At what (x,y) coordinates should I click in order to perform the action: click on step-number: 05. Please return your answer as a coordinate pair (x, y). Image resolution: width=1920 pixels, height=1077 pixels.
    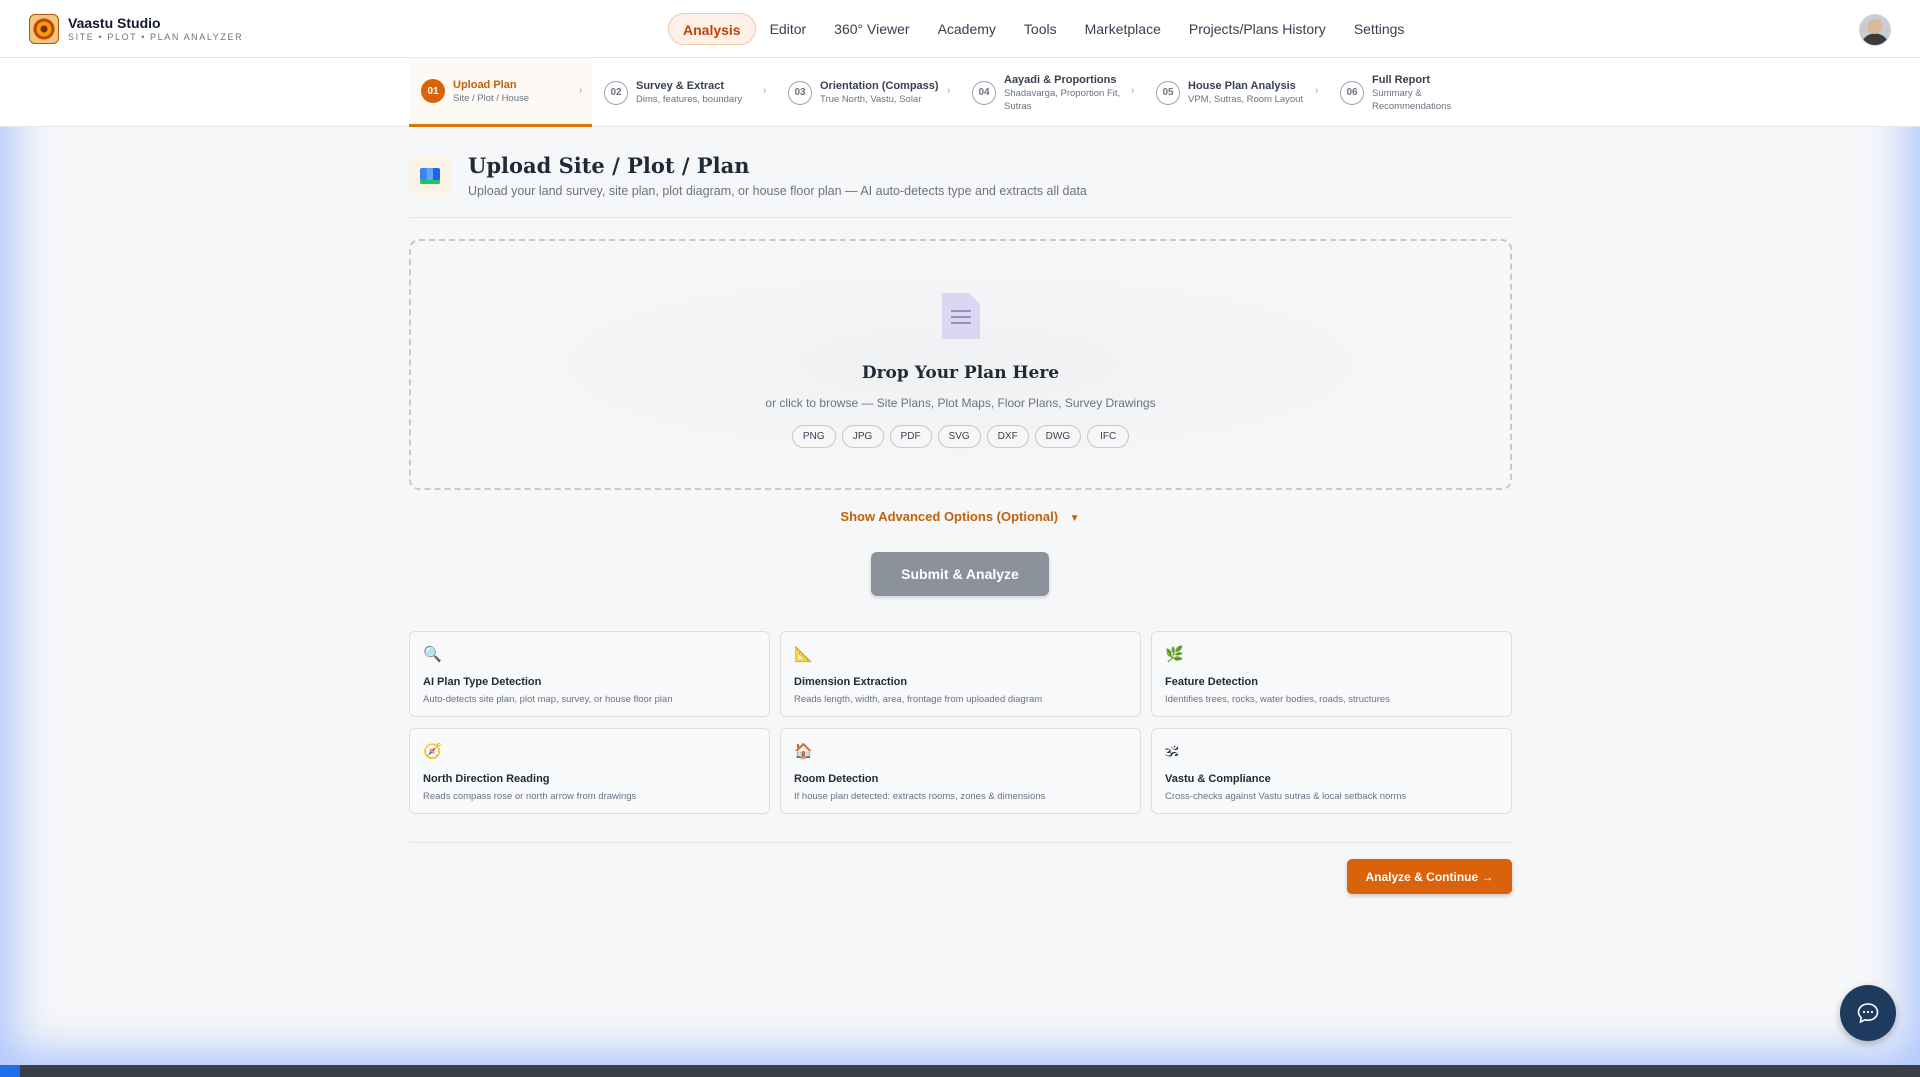
    Looking at the image, I should click on (1168, 92).